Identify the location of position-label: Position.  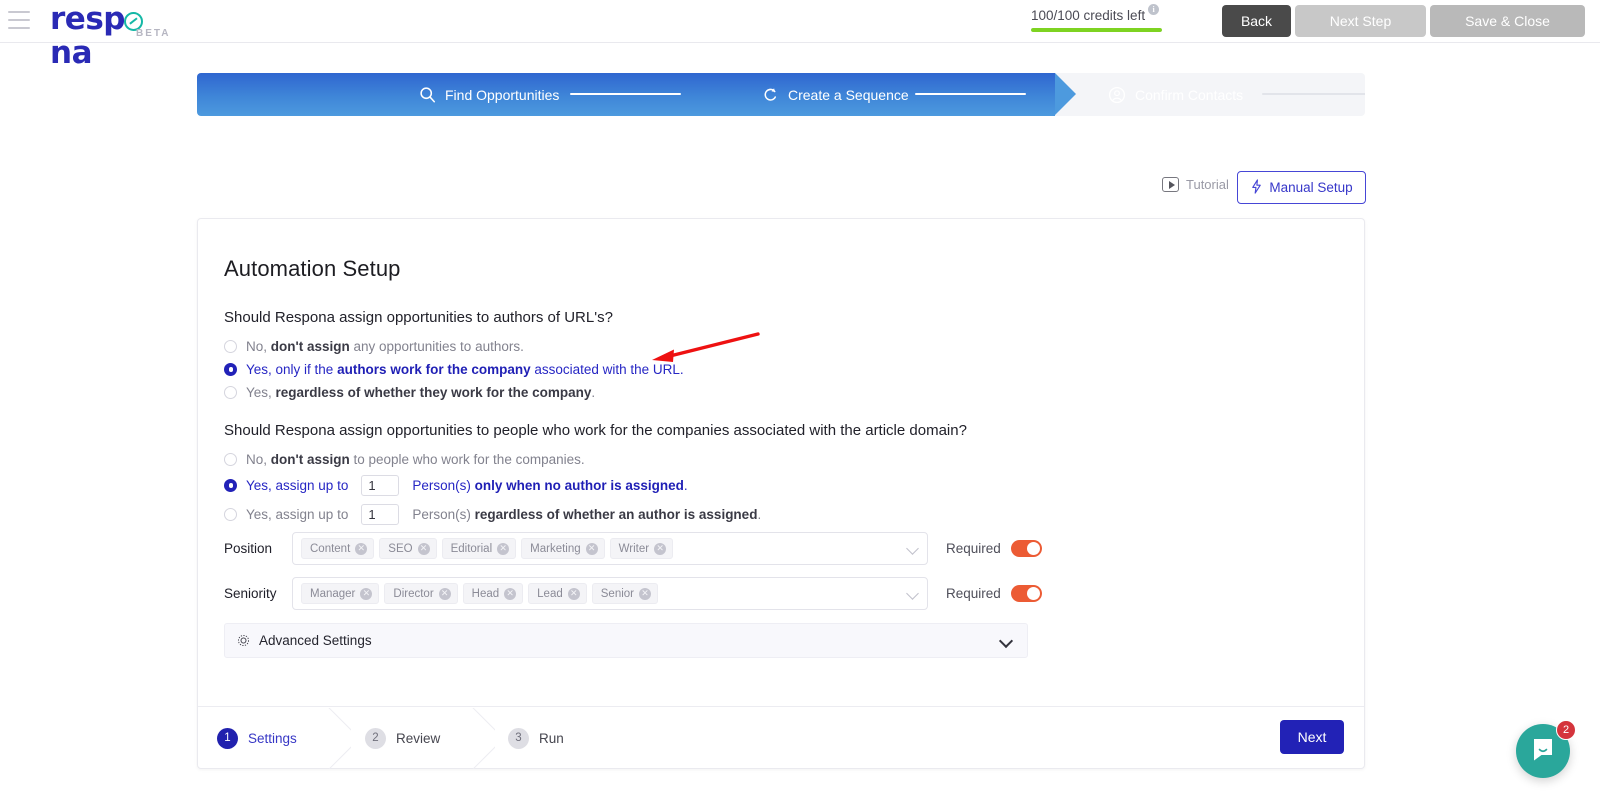
(248, 548).